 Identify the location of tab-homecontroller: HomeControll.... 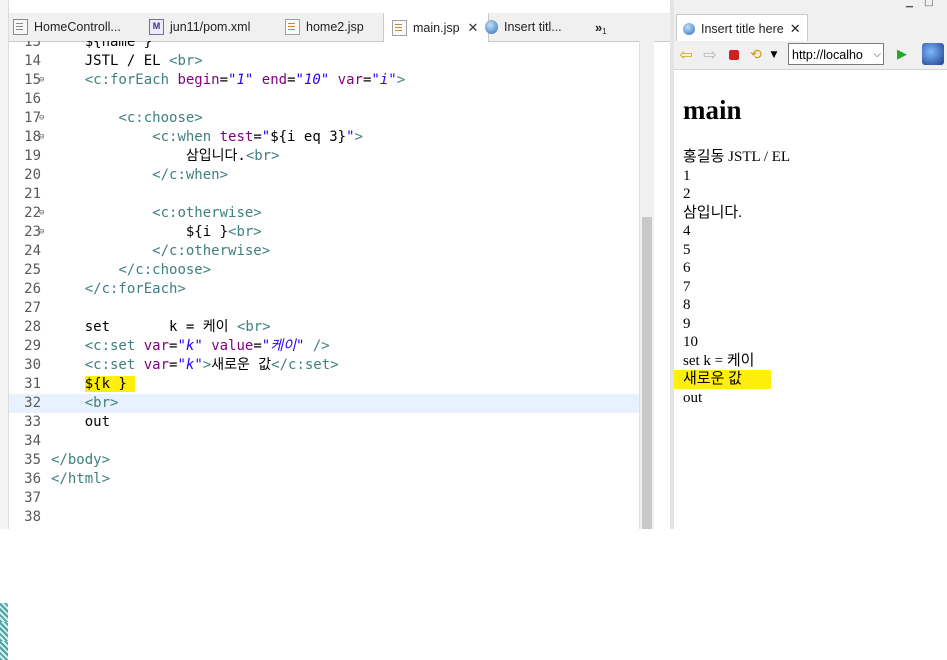
(75, 27).